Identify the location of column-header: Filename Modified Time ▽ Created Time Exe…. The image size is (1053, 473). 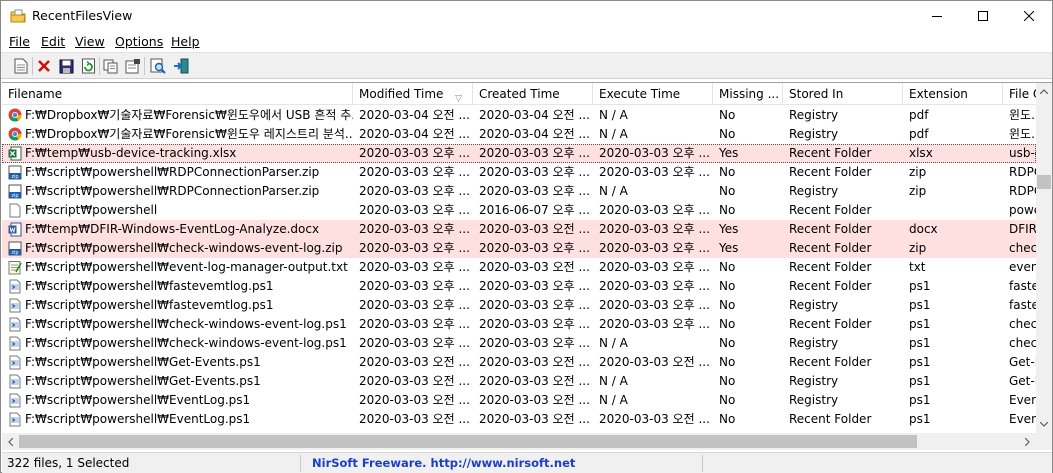
(519, 94).